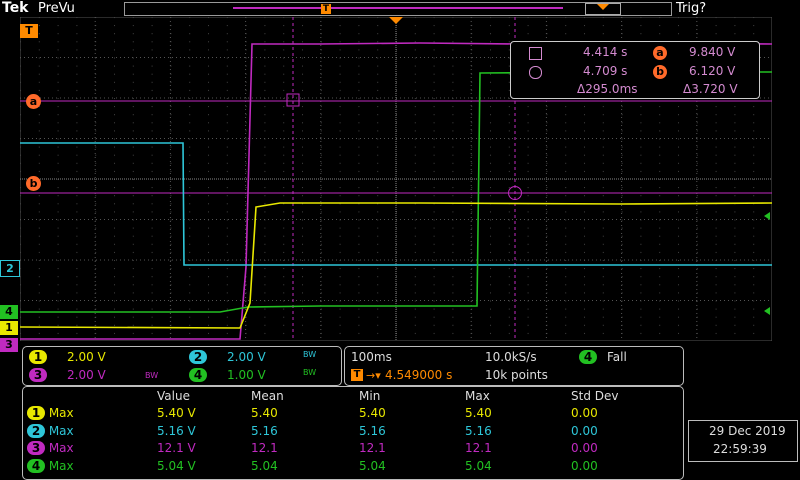 The image size is (800, 480). Describe the element at coordinates (246, 357) in the screenshot. I see `ch2-scale: 2.00 V` at that location.